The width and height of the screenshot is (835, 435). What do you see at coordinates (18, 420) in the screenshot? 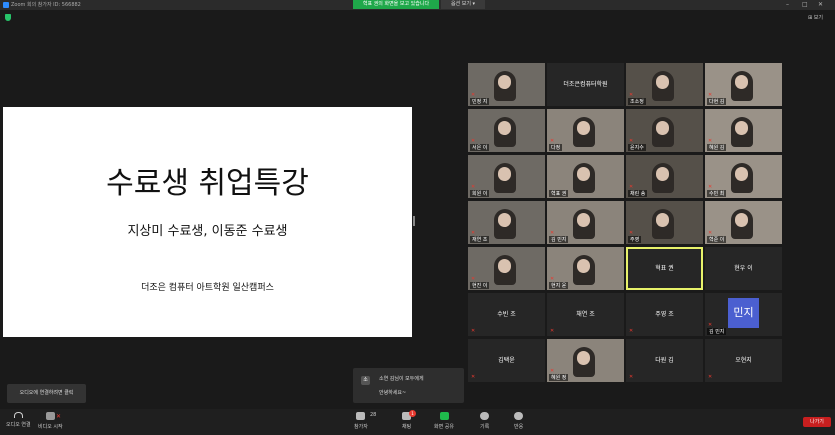
I see `audio-button: 오디오 연결` at bounding box center [18, 420].